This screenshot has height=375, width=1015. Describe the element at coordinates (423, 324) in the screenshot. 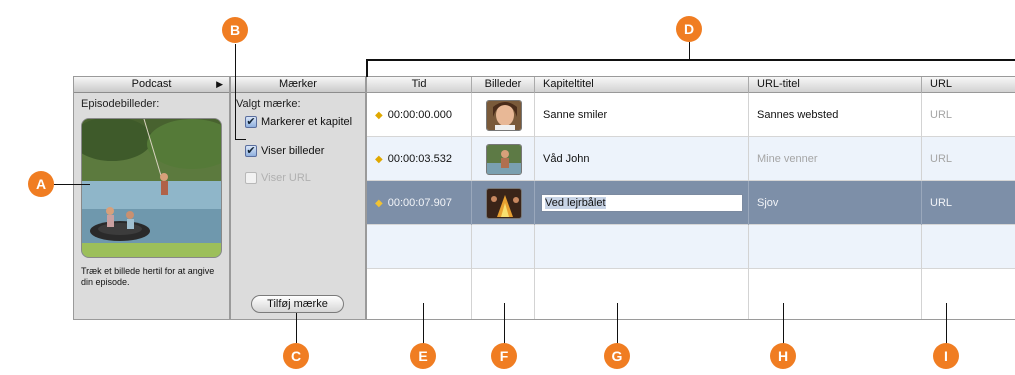

I see `callout-e-line` at that location.